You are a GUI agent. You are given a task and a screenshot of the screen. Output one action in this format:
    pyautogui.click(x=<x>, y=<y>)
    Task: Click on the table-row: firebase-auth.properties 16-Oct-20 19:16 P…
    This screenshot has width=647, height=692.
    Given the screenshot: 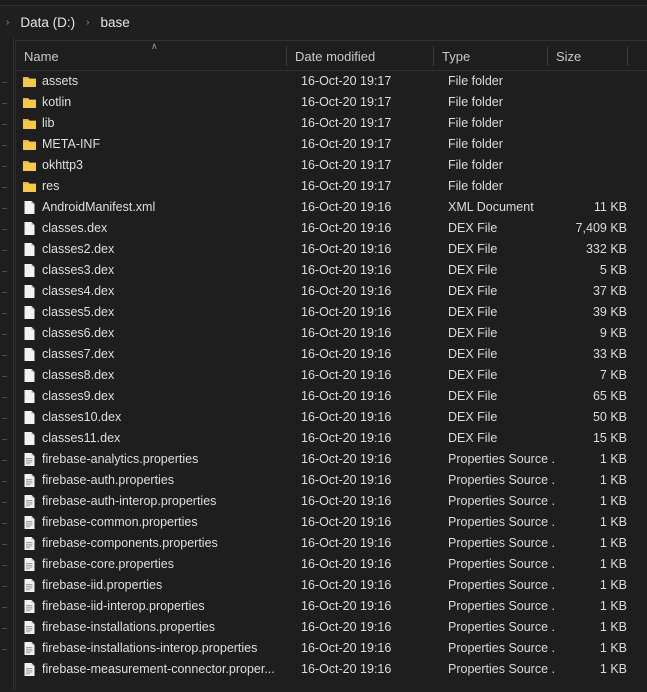 What is the action you would take?
    pyautogui.click(x=331, y=480)
    